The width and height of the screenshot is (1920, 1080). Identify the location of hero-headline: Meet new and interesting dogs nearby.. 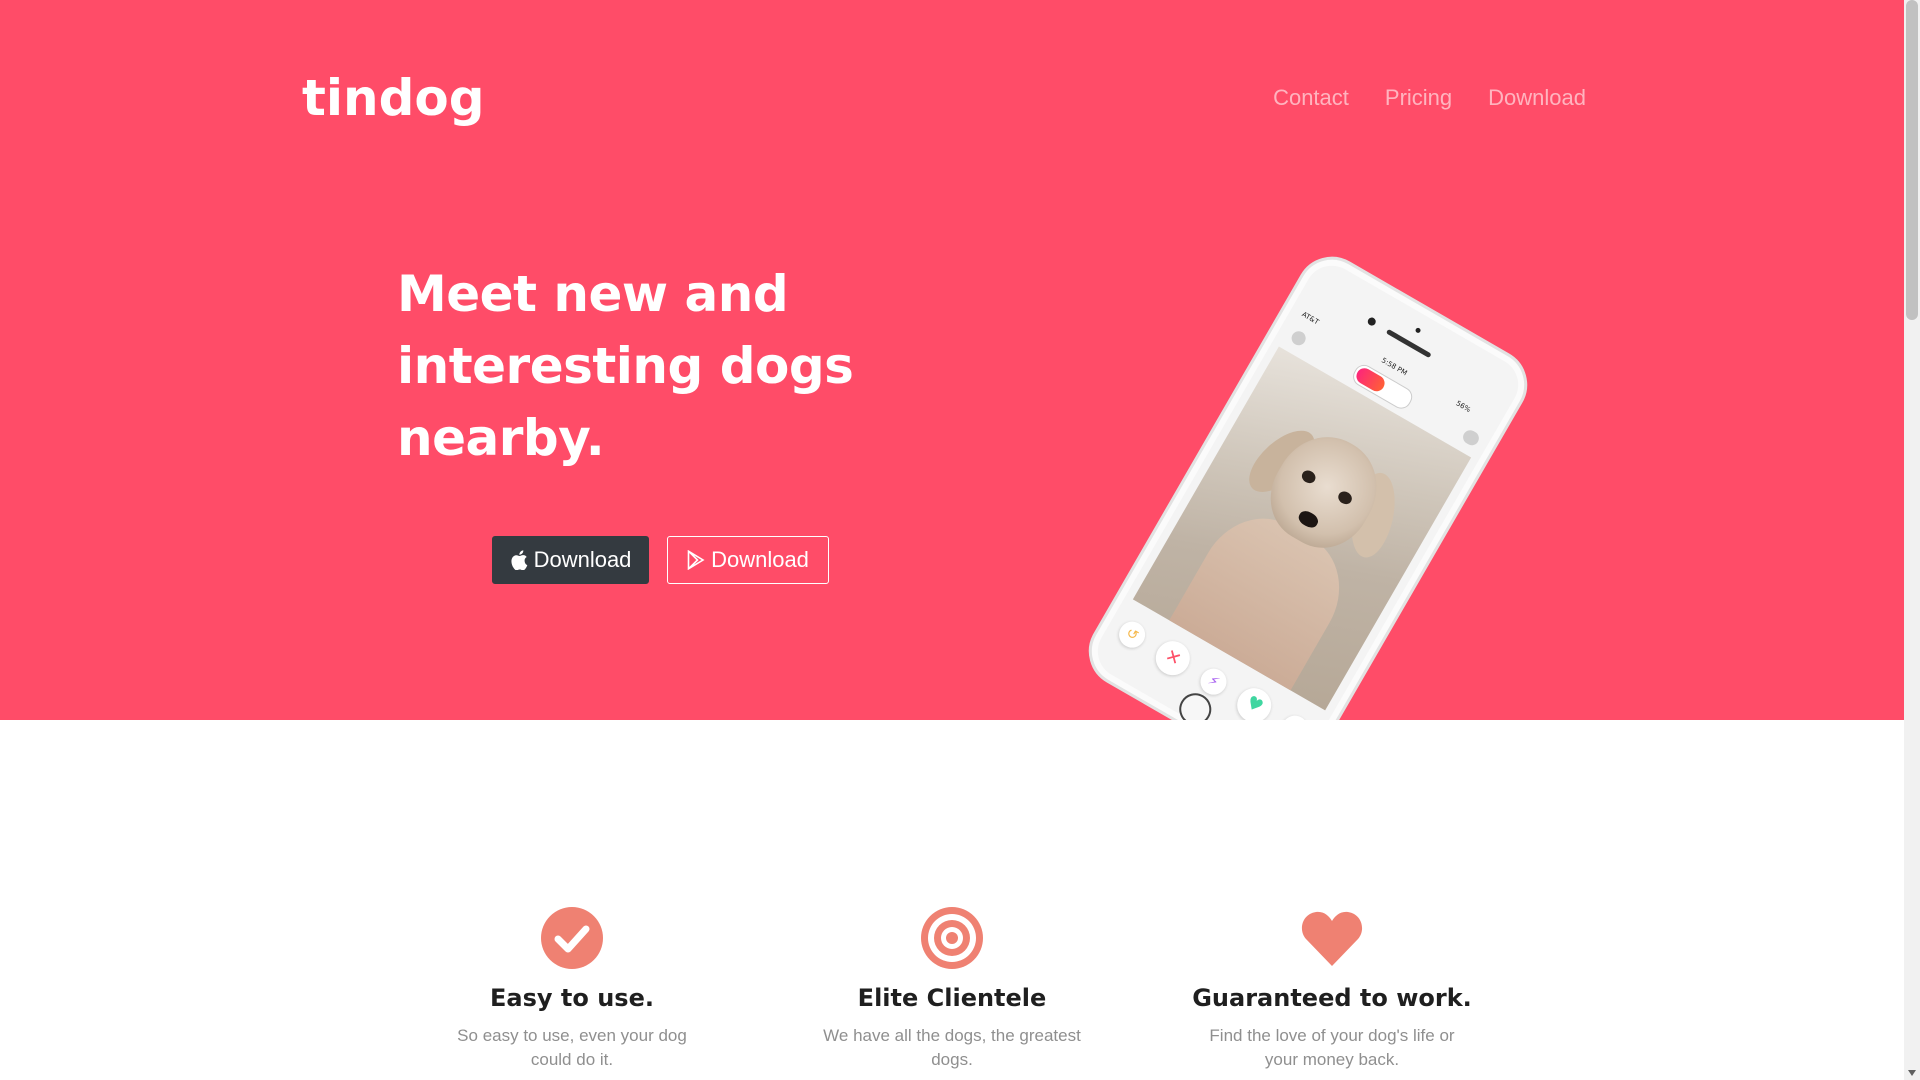
(625, 366).